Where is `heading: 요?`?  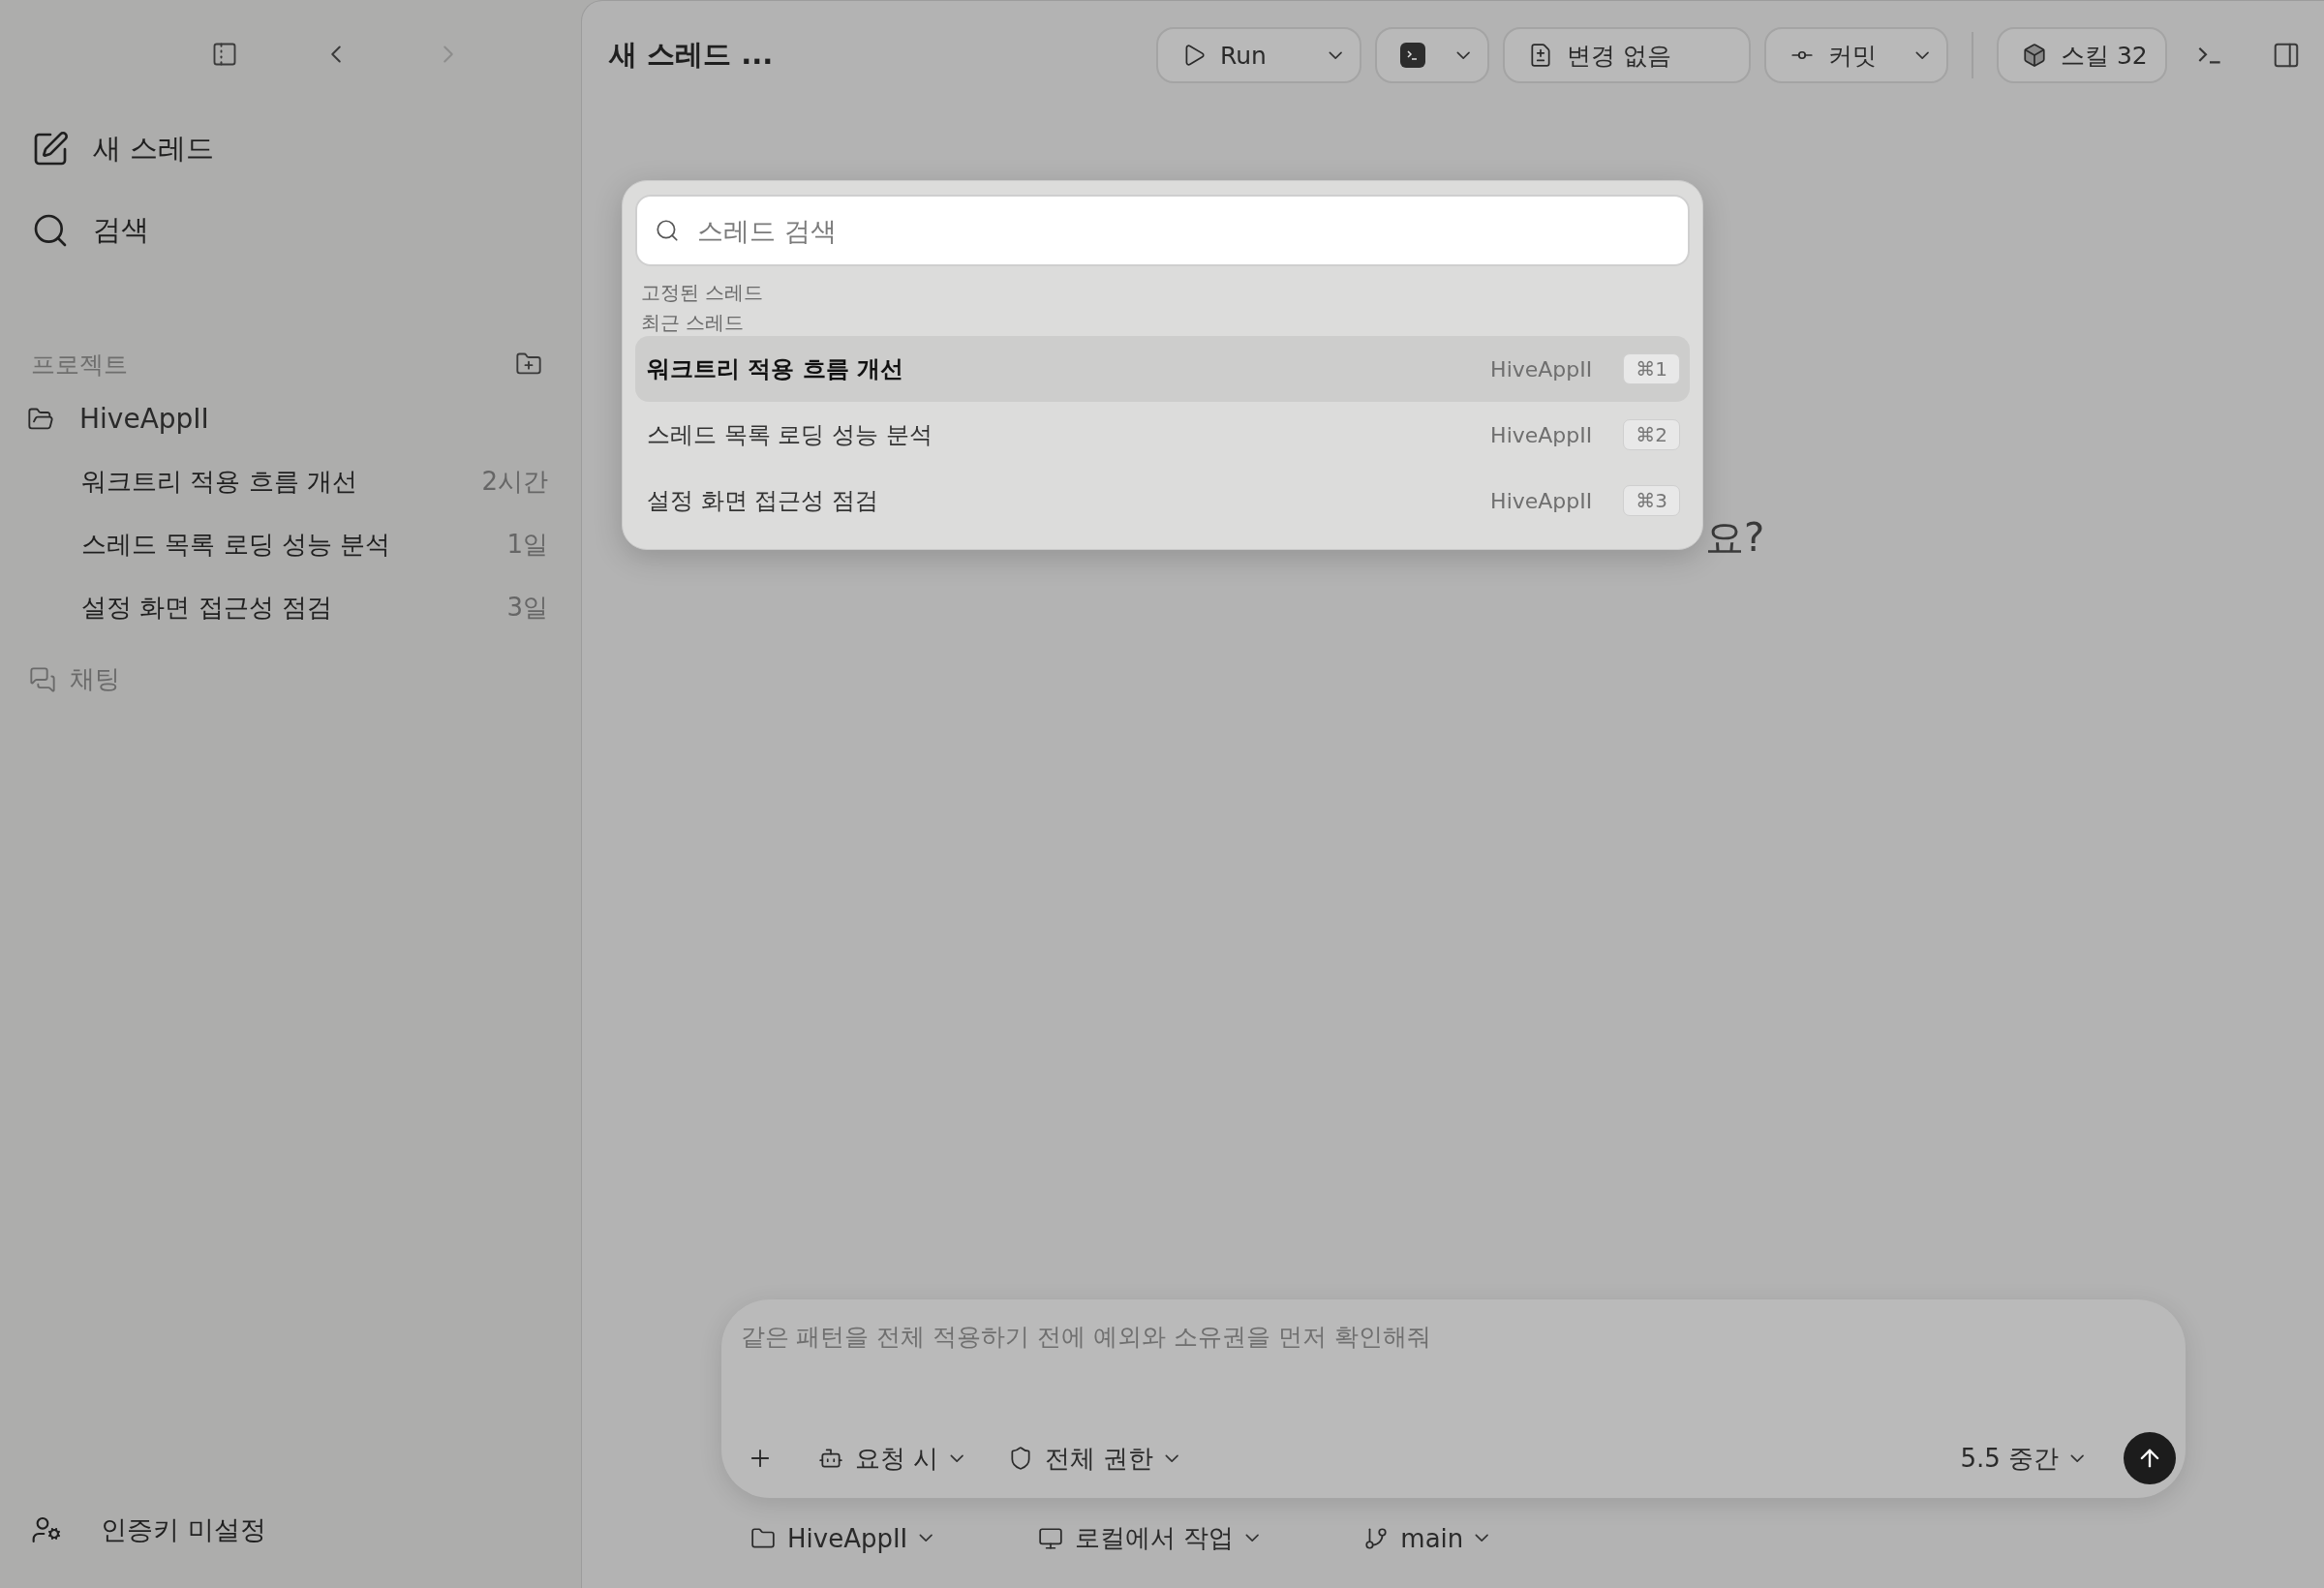 heading: 요? is located at coordinates (1735, 538).